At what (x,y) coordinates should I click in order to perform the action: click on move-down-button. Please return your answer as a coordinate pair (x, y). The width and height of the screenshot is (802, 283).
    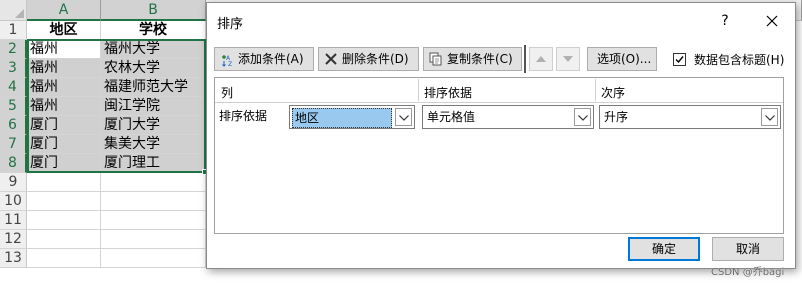
    Looking at the image, I should click on (568, 59).